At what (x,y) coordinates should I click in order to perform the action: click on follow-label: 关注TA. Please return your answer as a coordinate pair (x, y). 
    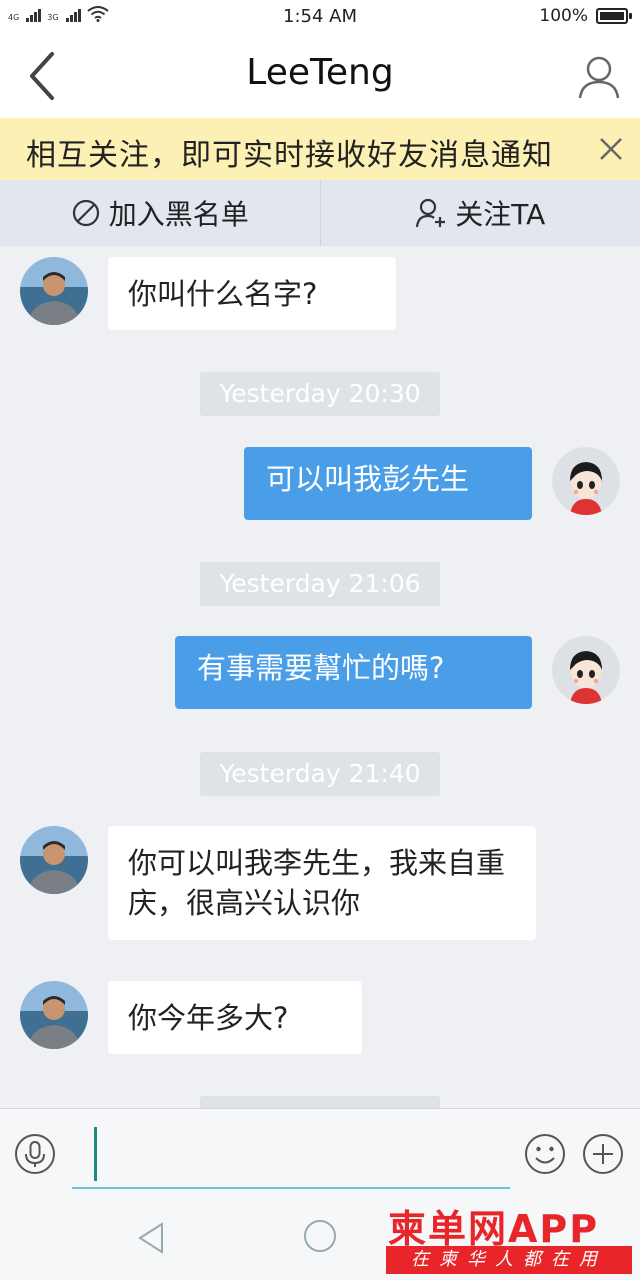
    Looking at the image, I should click on (500, 214).